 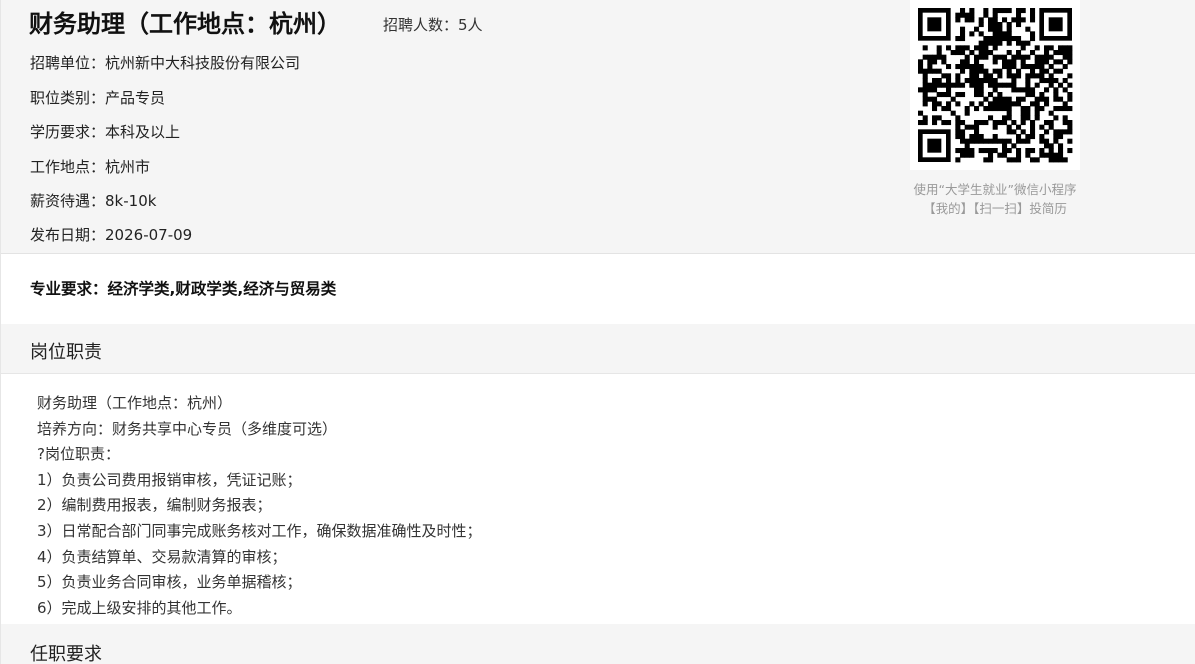 What do you see at coordinates (185, 24) in the screenshot?
I see `job-title: 财务助理（工作地点：杭州）` at bounding box center [185, 24].